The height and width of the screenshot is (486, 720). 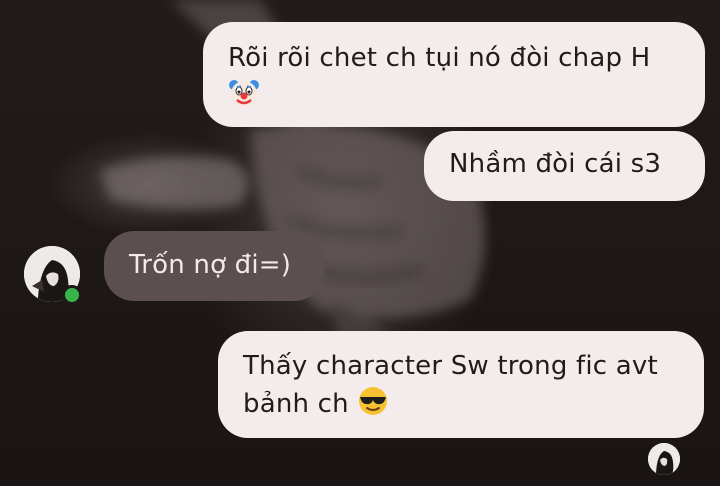 What do you see at coordinates (373, 401) in the screenshot?
I see `sunglasses-face-emoji-icon` at bounding box center [373, 401].